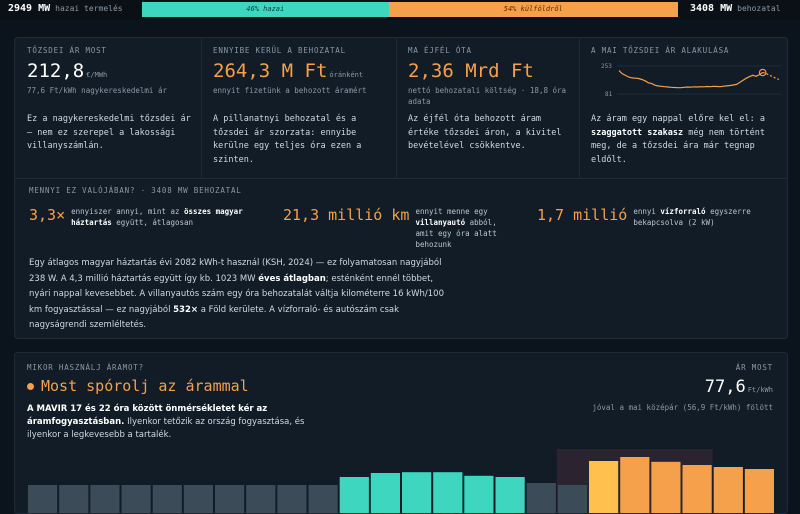 This screenshot has width=800, height=514. I want to click on hourly-cost-unit: óránként, so click(346, 75).